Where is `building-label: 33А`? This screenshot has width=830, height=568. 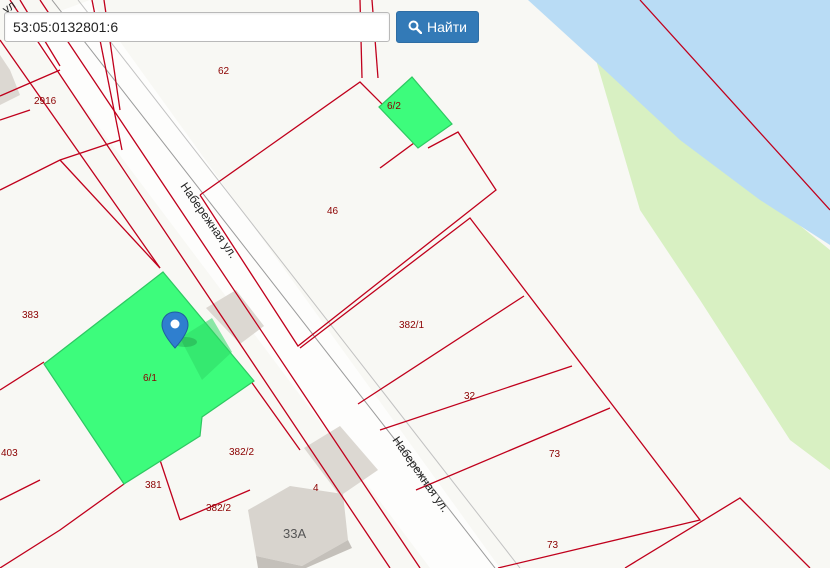 building-label: 33А is located at coordinates (294, 533).